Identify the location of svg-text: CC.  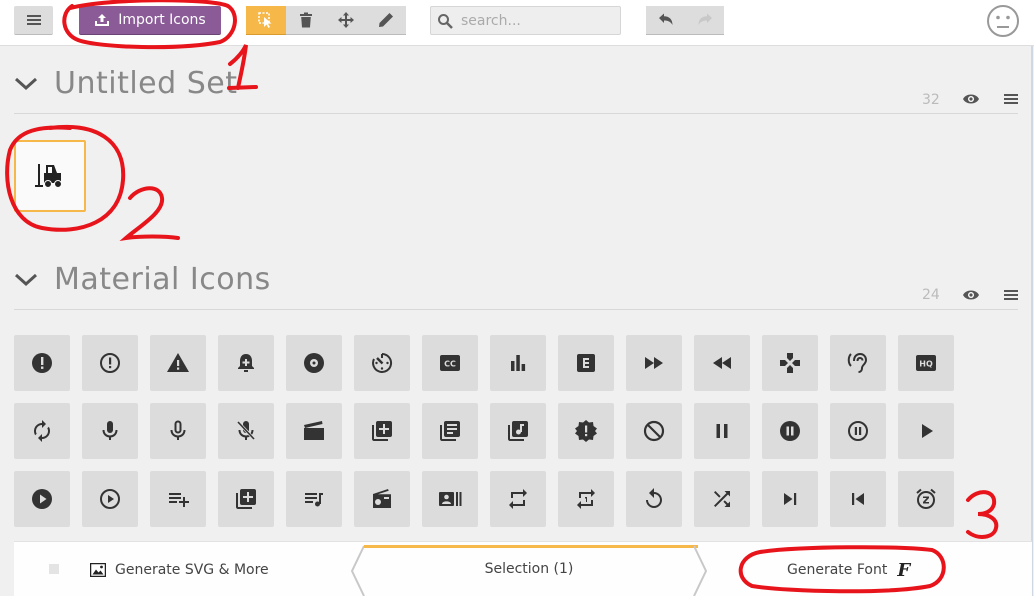
(450, 364).